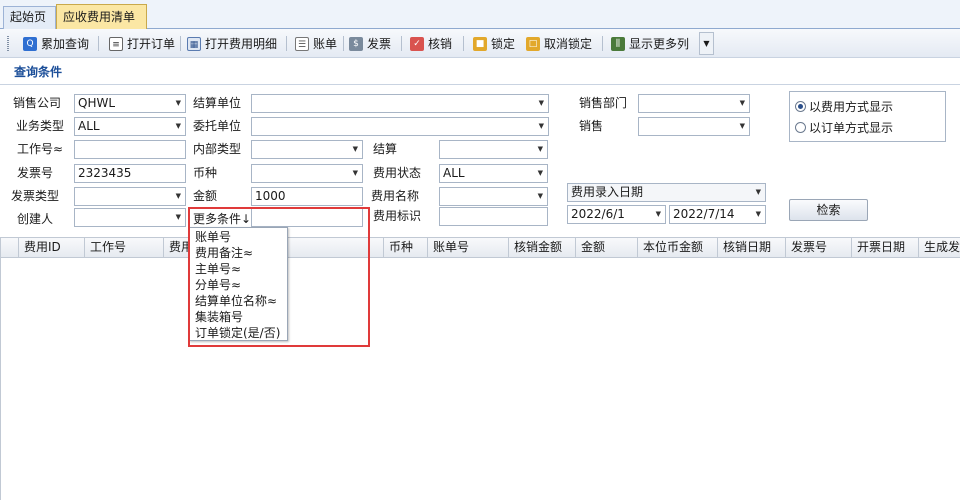 Image resolution: width=960 pixels, height=500 pixels. I want to click on column-header: 开票日期, so click(884, 247).